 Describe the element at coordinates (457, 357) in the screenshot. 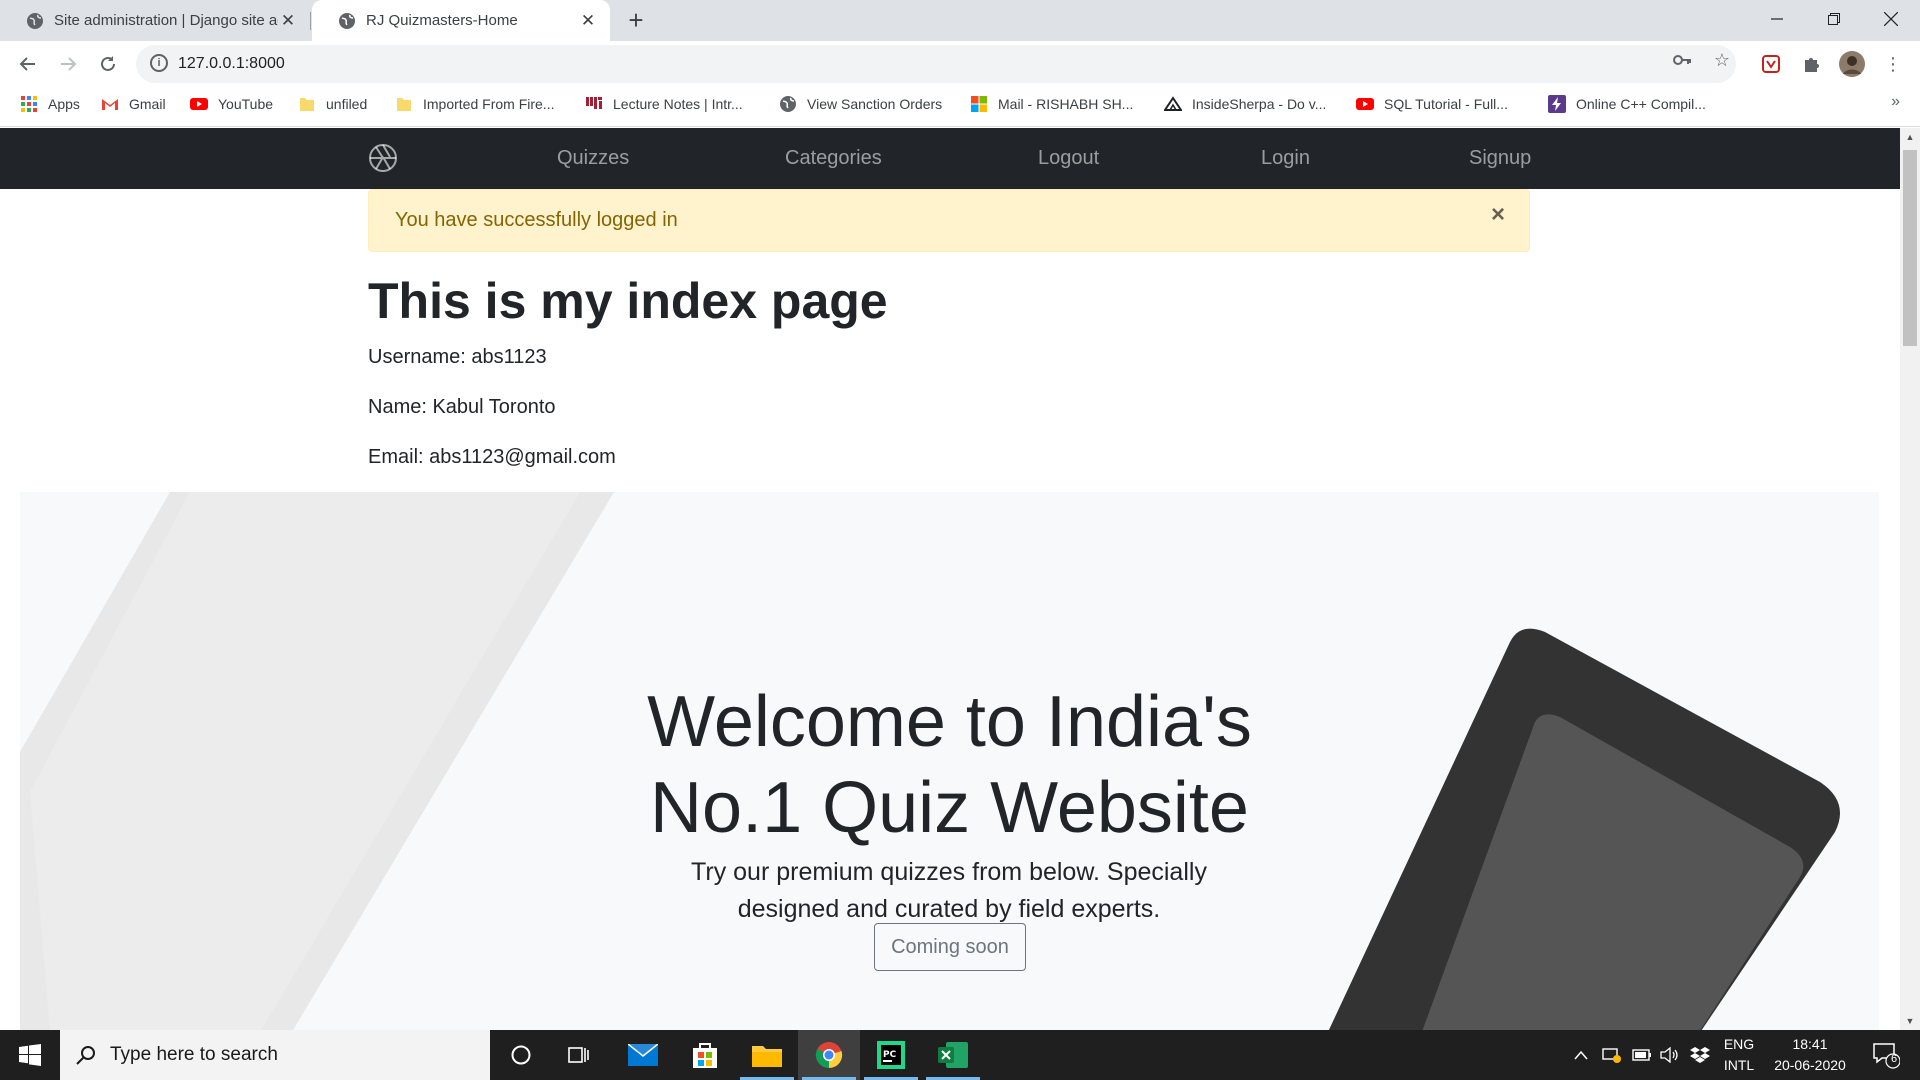

I see `username-text: Username: abs1123` at that location.